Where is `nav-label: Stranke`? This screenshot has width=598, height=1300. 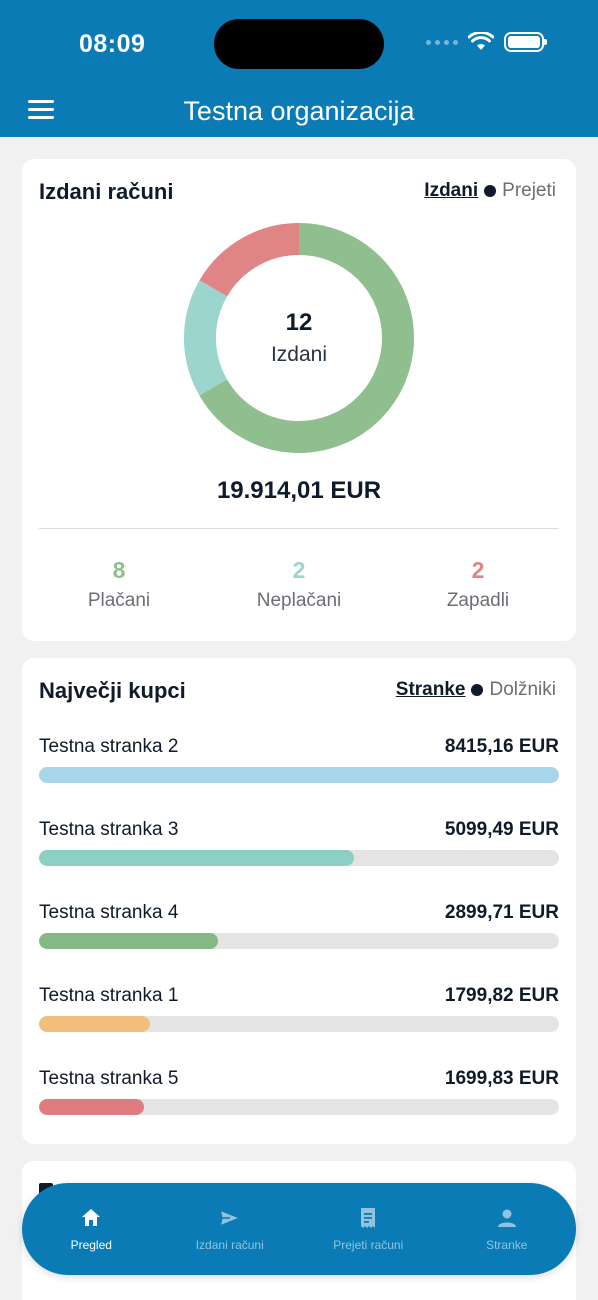 nav-label: Stranke is located at coordinates (507, 1245).